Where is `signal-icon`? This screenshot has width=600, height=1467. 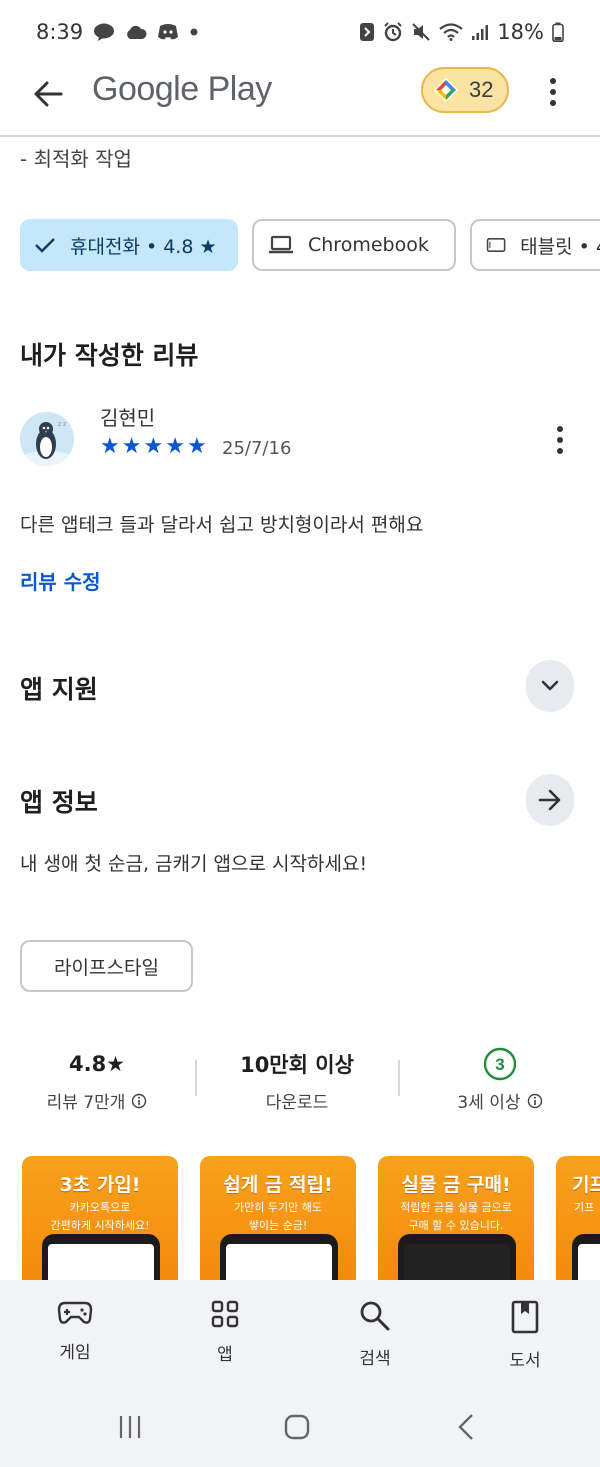 signal-icon is located at coordinates (480, 32).